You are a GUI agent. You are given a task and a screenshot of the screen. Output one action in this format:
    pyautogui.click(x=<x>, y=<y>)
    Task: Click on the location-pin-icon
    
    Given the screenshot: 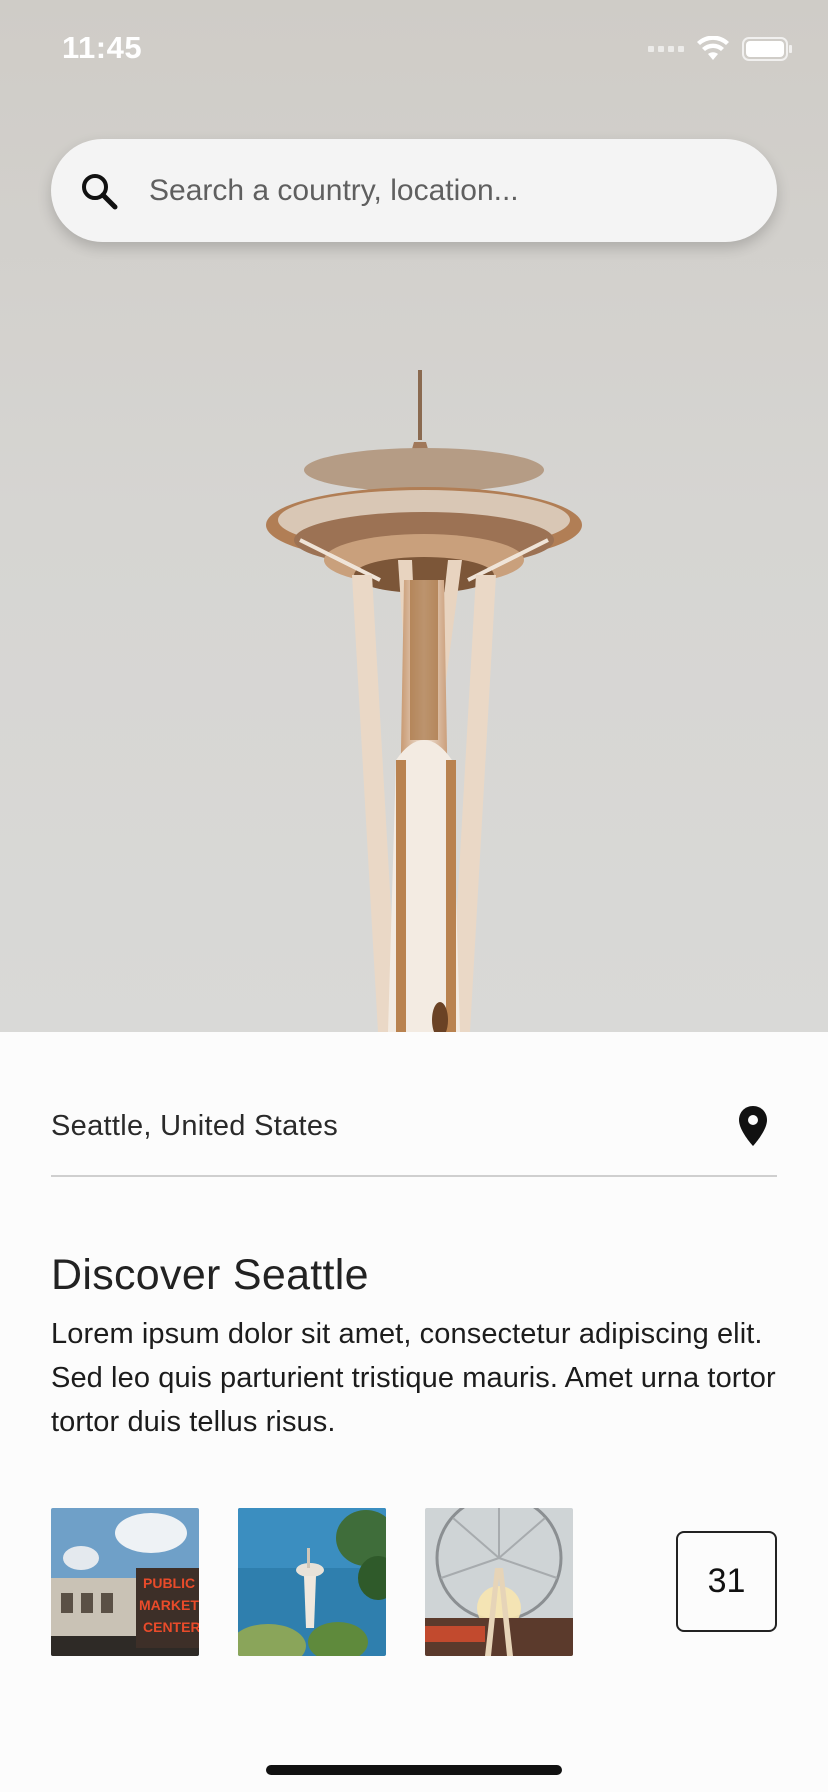 What is the action you would take?
    pyautogui.click(x=753, y=1126)
    